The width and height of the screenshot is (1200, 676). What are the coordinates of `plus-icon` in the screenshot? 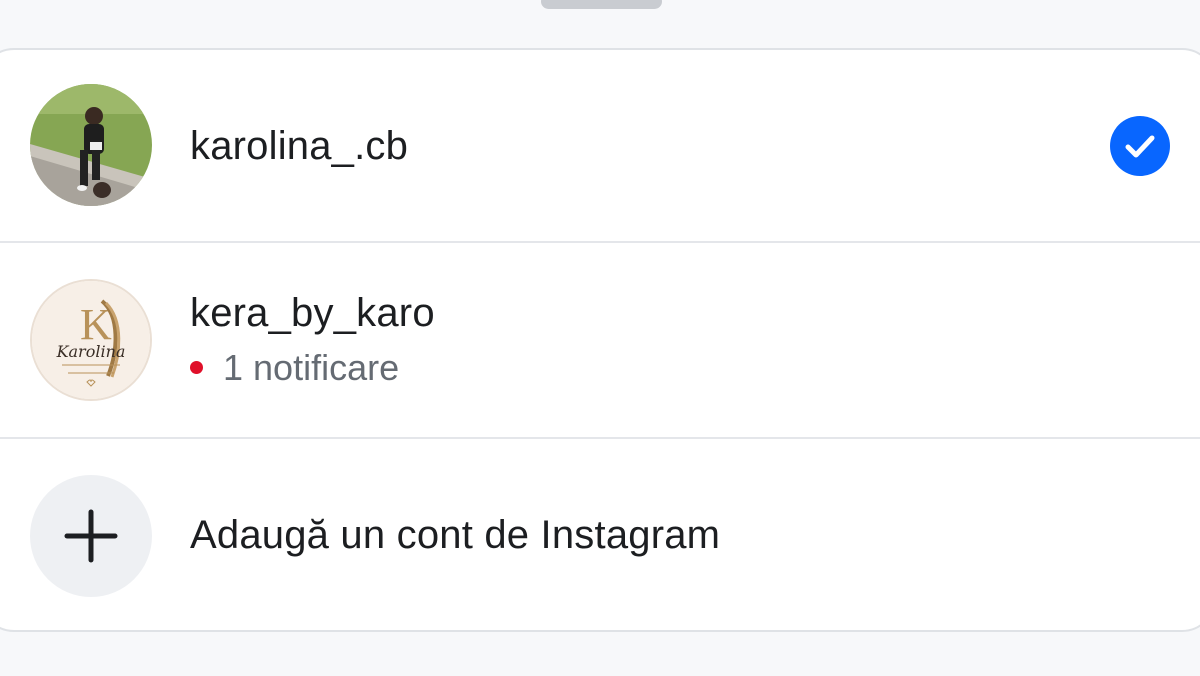 It's located at (91, 536).